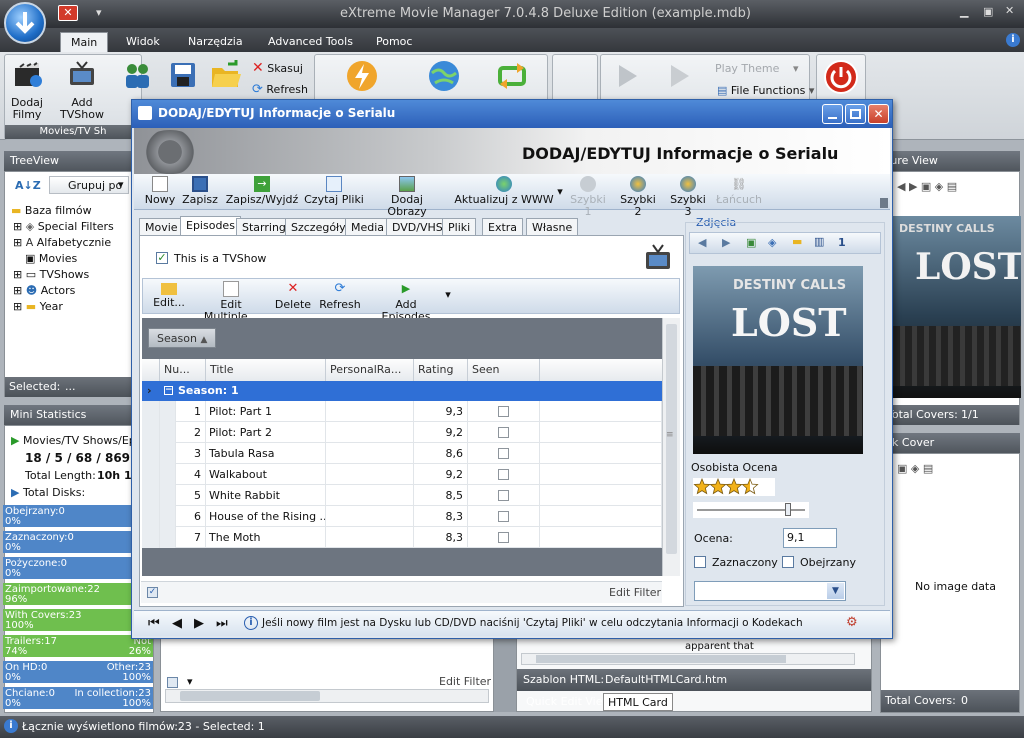 This screenshot has width=1024, height=738. Describe the element at coordinates (796, 68) in the screenshot. I see `play-theme-dropdown-icon: ▾` at that location.